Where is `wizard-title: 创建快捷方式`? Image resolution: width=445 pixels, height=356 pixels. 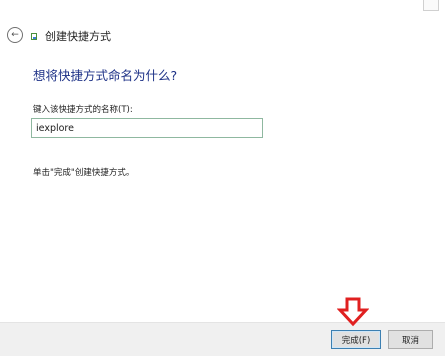 wizard-title: 创建快捷方式 is located at coordinates (78, 36).